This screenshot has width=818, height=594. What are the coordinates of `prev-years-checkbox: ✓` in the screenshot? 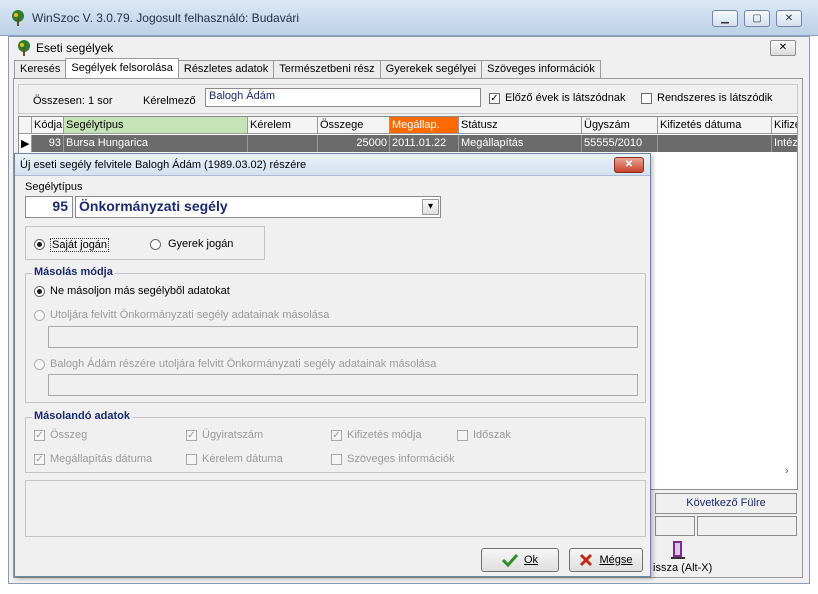 It's located at (494, 98).